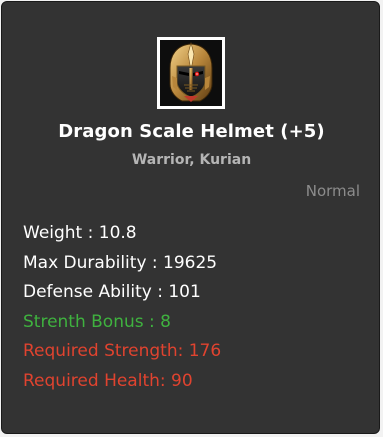 The width and height of the screenshot is (383, 437). Describe the element at coordinates (191, 131) in the screenshot. I see `item-name: Dragon Scale Helmet (+5)` at that location.